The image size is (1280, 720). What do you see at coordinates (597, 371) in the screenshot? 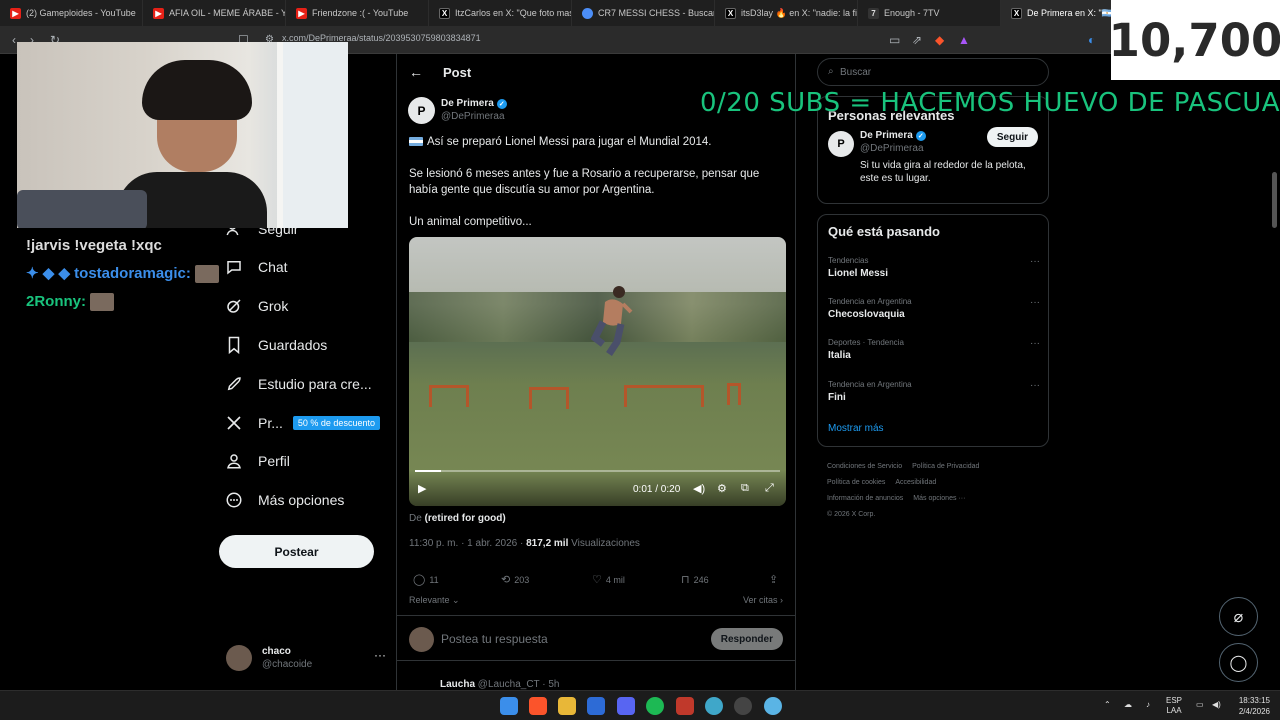
I see `video-player: ▶ 0:01 / 0:20 ◀) ⚙ ⧉ ⤢` at bounding box center [597, 371].